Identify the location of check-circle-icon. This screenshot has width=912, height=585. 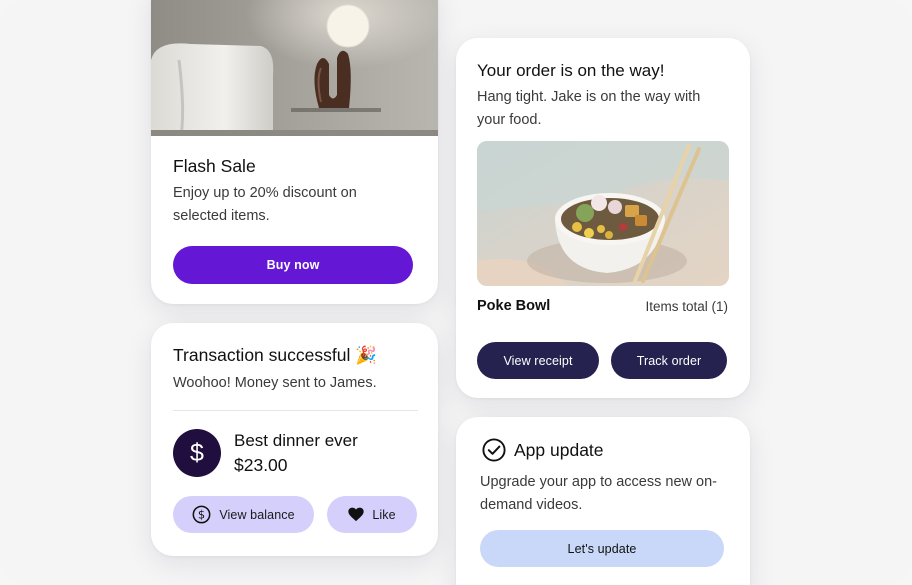
(494, 450).